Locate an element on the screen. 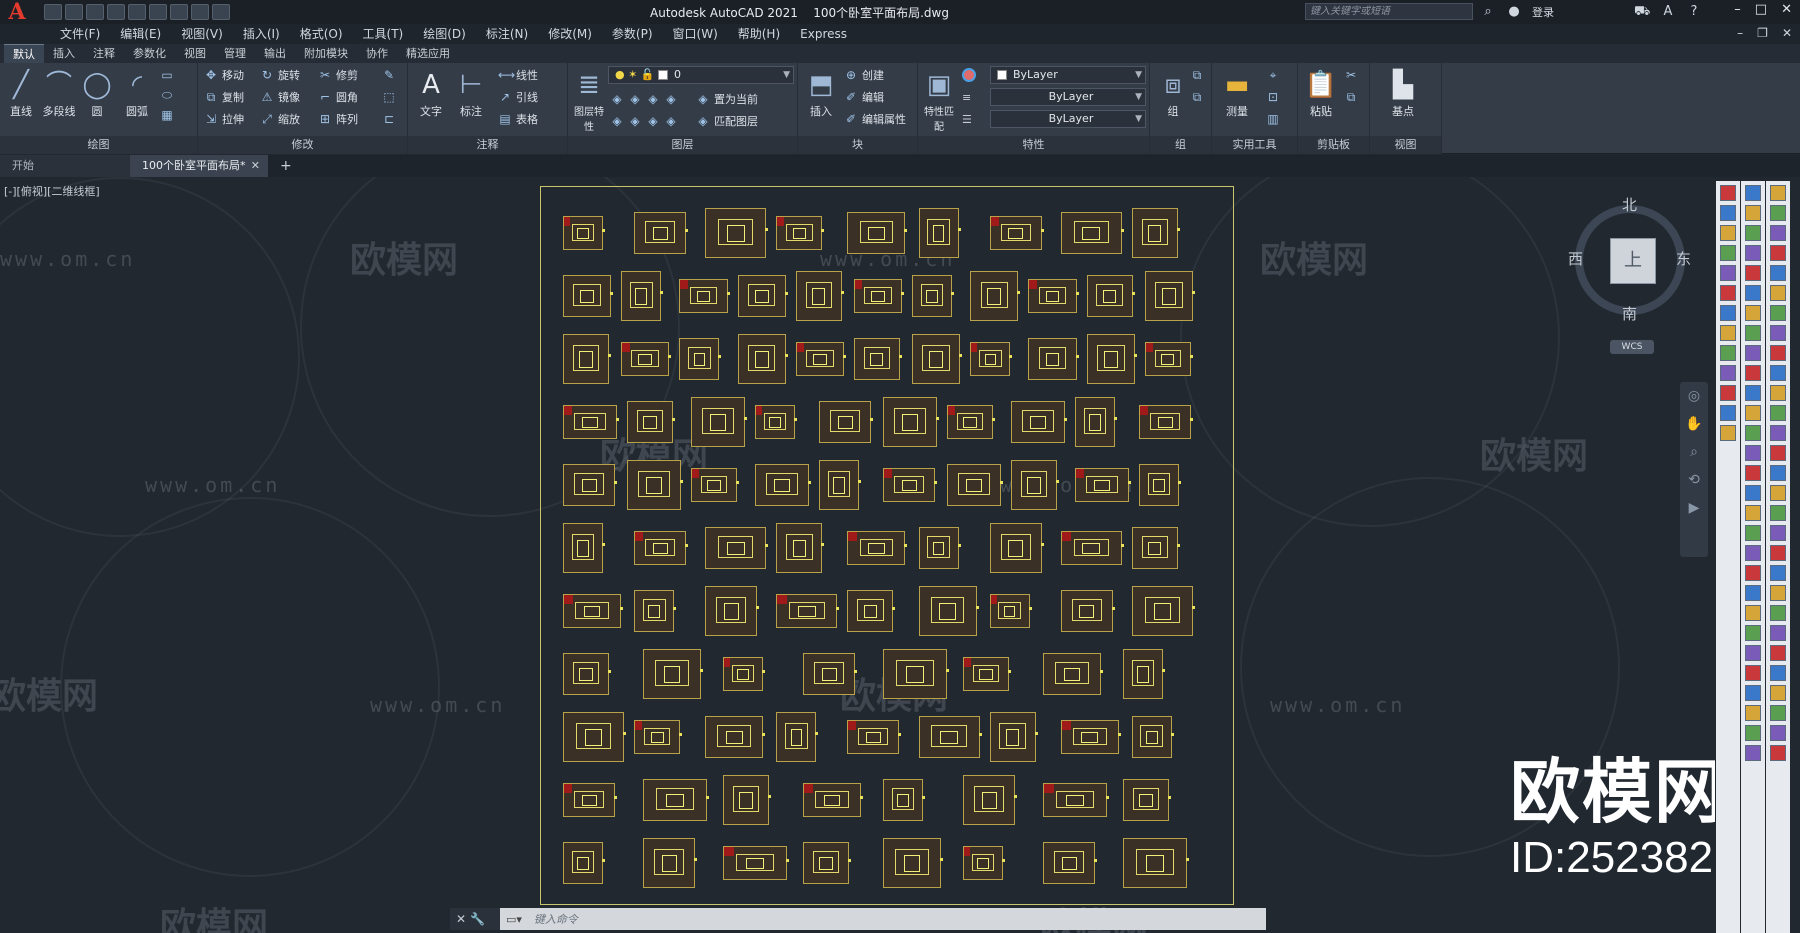 This screenshot has width=1800, height=933. undo-icon is located at coordinates (200, 12).